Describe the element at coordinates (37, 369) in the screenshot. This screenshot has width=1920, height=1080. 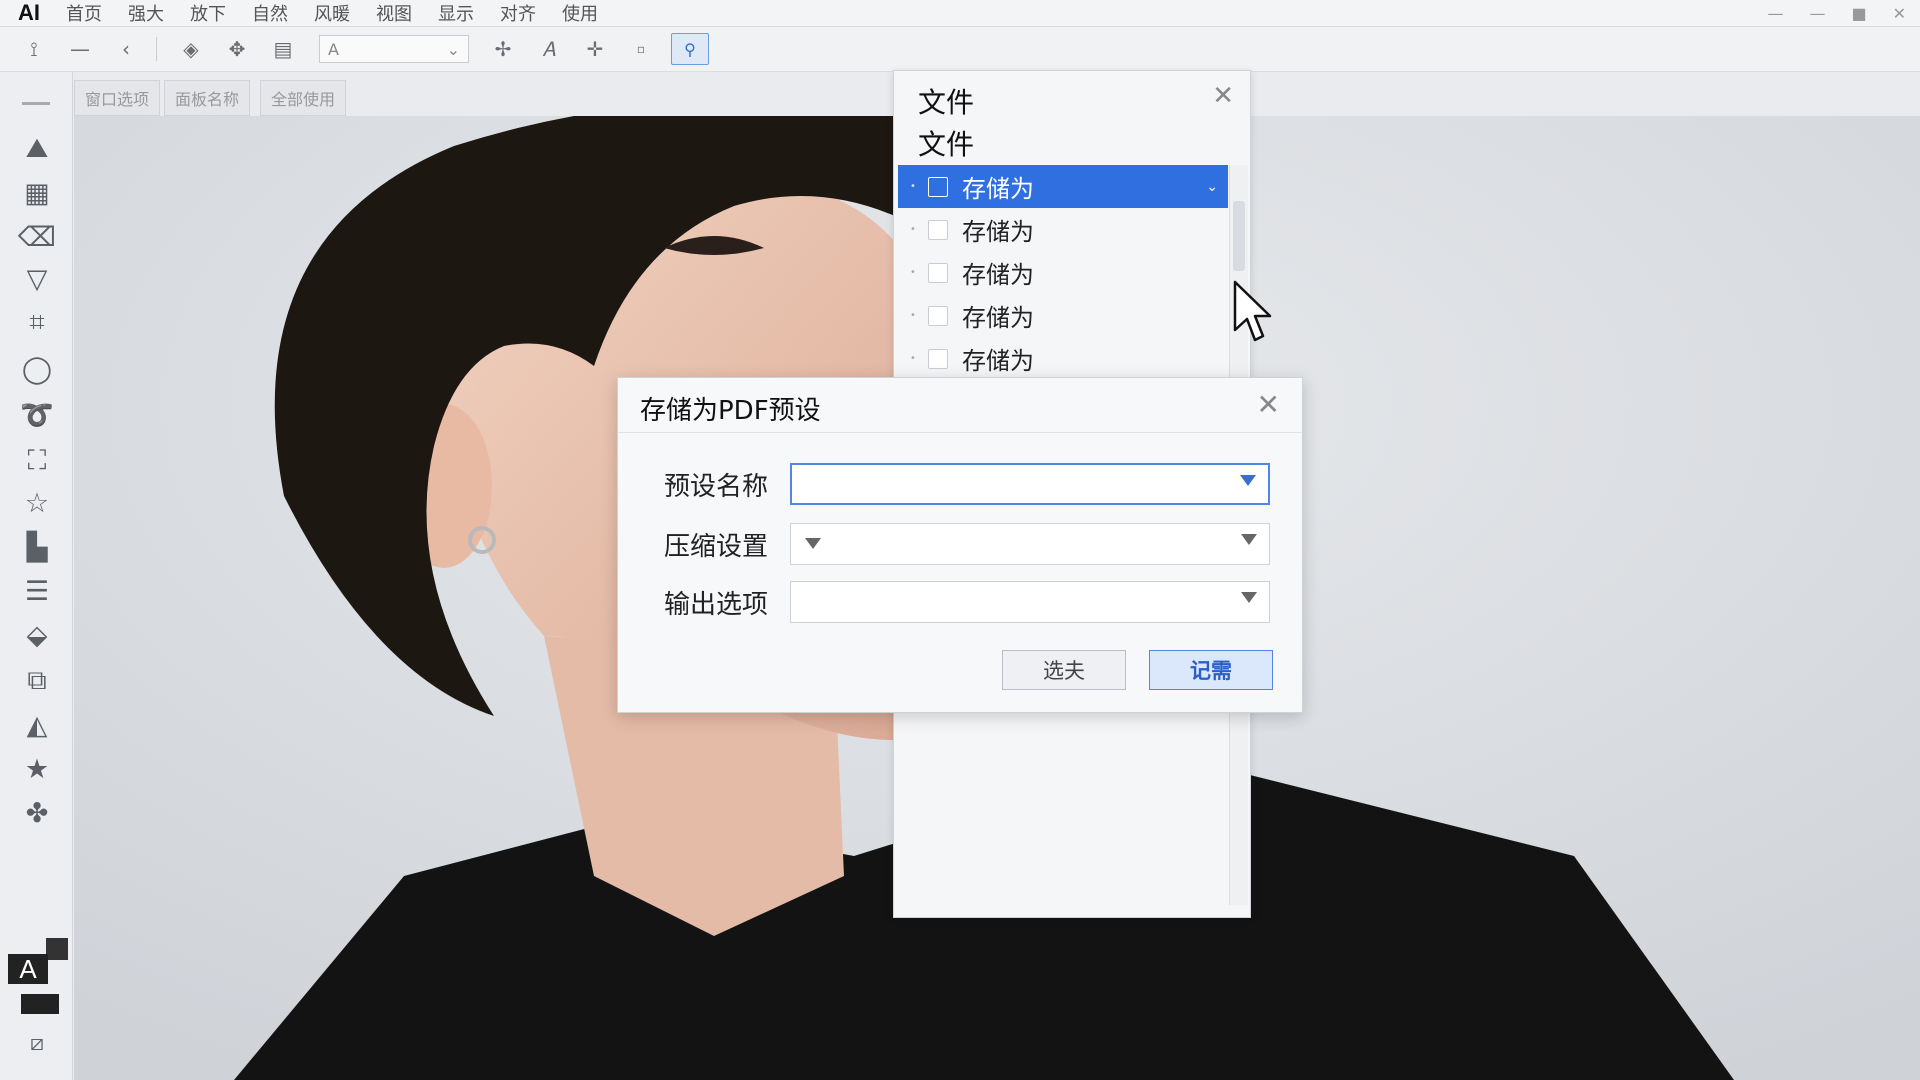
I see `ellipse-tool-icon: ◯` at that location.